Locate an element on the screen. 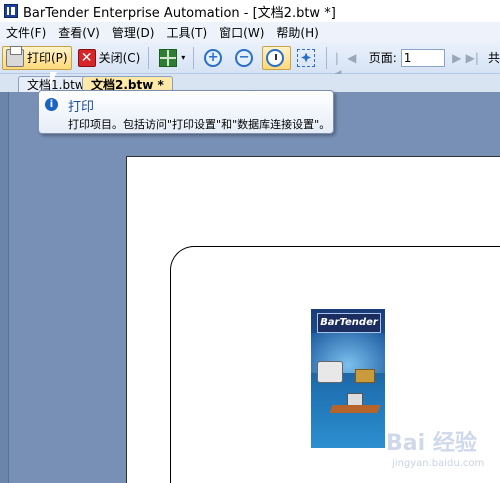 This screenshot has height=483, width=500. tooltip-body: 打印项目。包括访问"打印设置"和"数据库连接设置"。 is located at coordinates (199, 124).